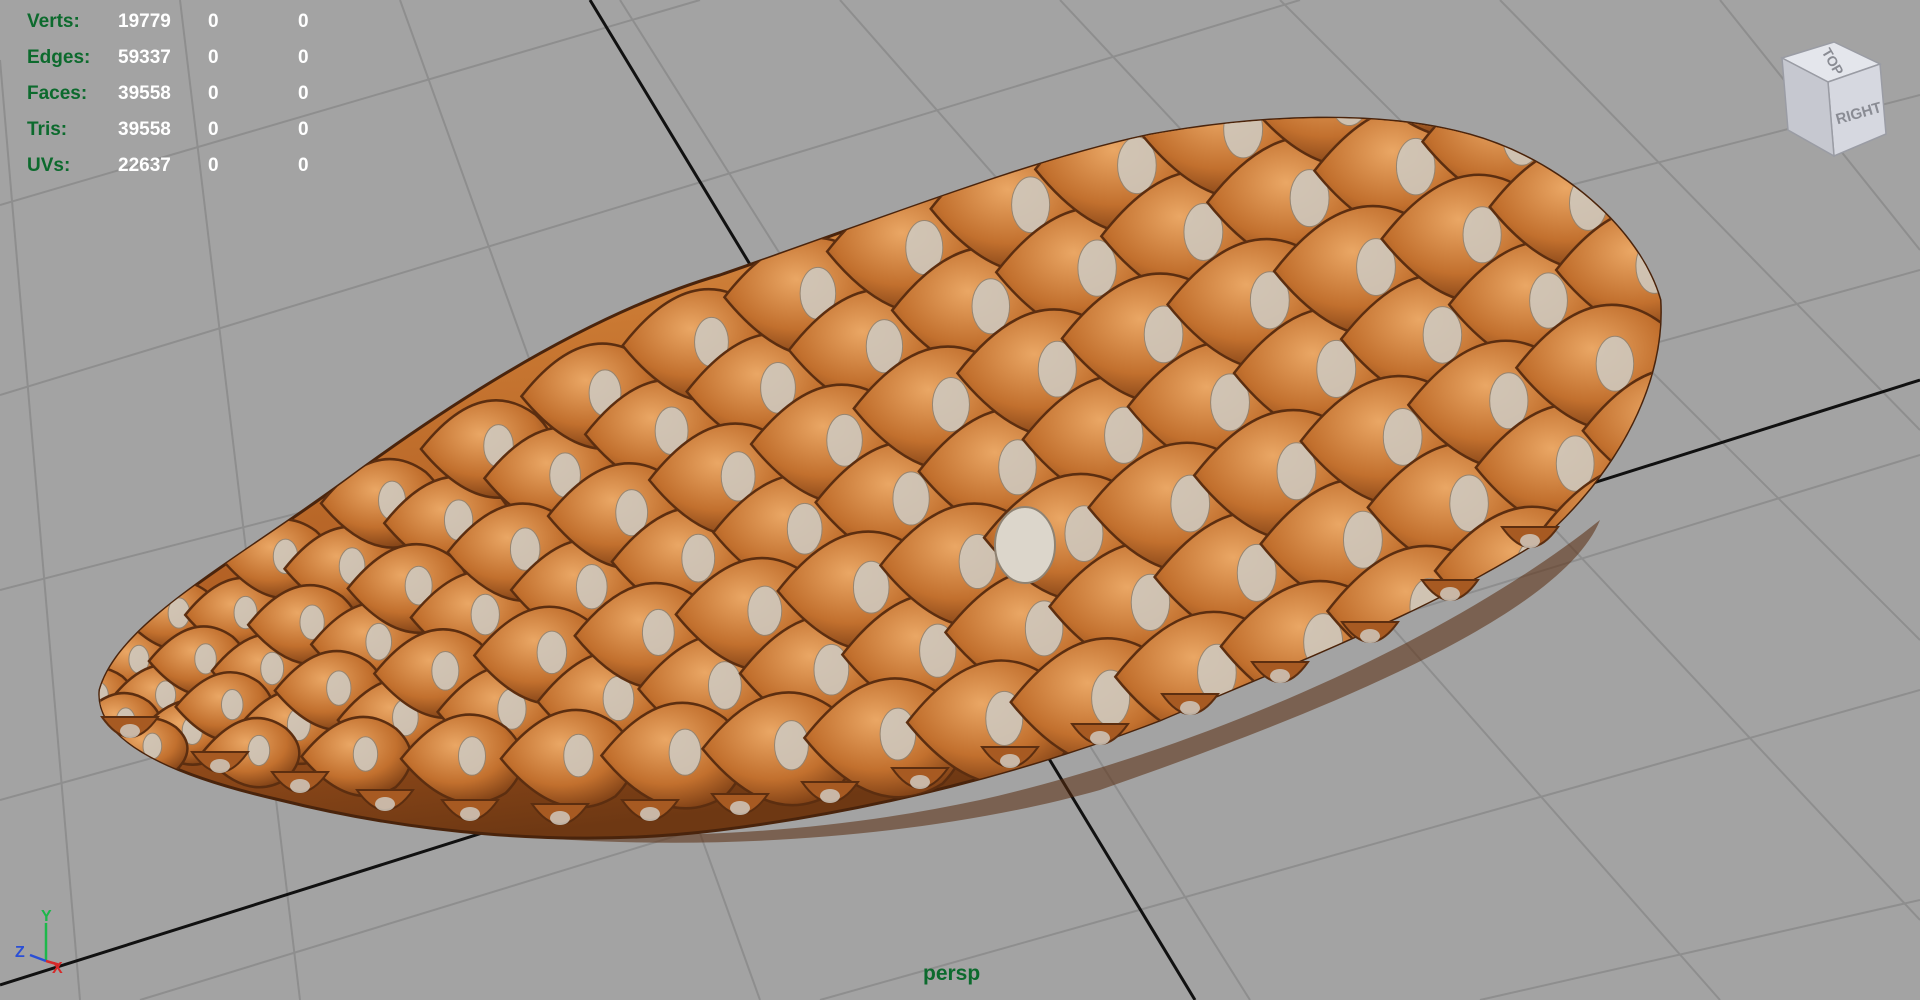 This screenshot has height=1000, width=1920. I want to click on hud-label: Verts:, so click(53, 21).